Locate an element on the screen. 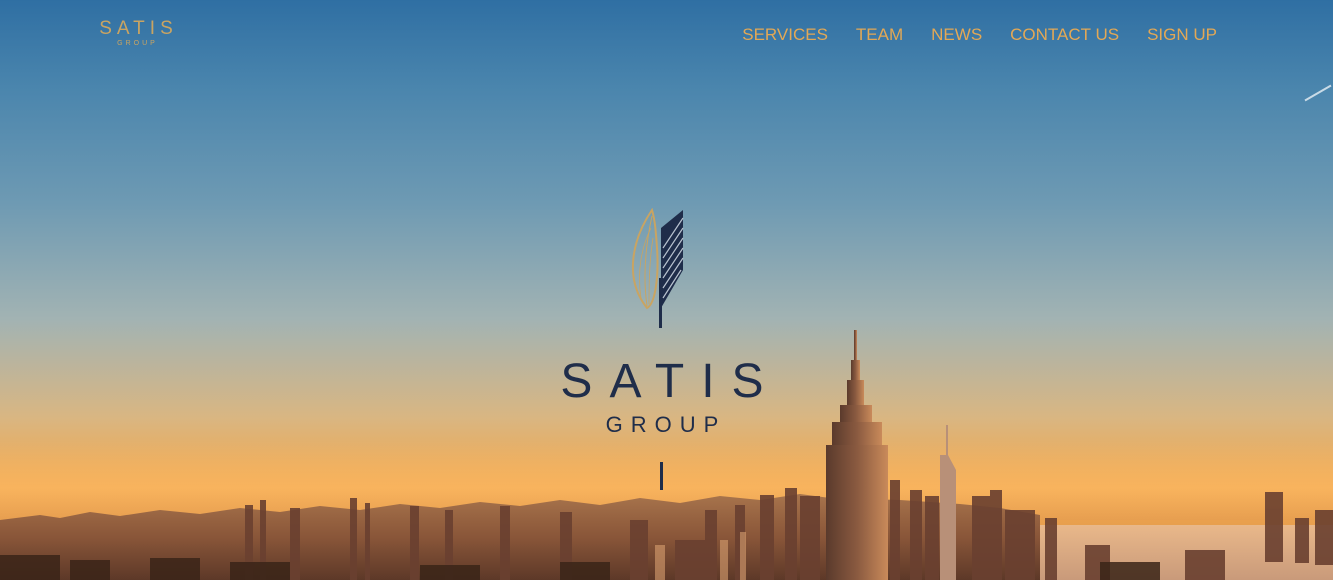  header-logo: SATIS GROUP is located at coordinates (136, 33).